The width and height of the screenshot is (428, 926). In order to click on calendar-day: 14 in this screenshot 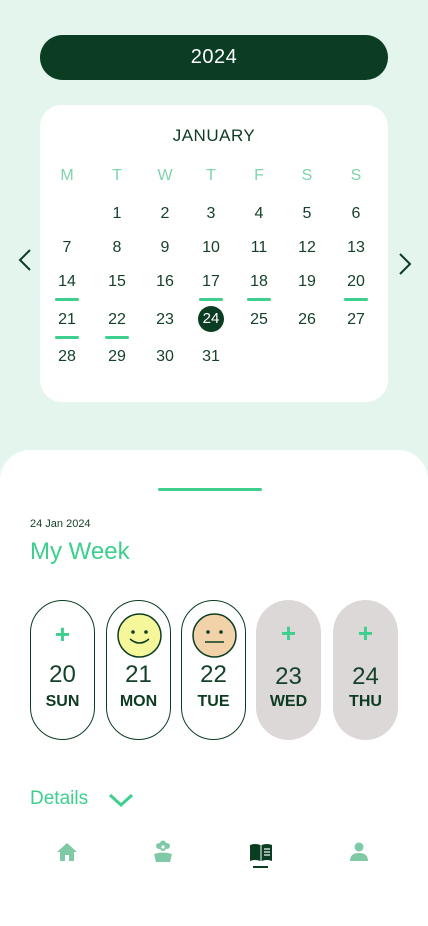, I will do `click(67, 285)`.